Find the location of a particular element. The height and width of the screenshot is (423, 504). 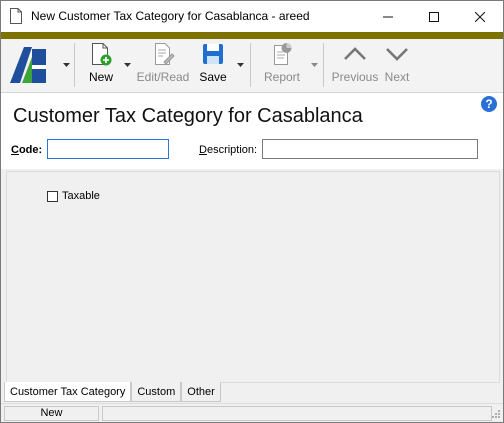

code-label-accesskey: C is located at coordinates (15, 150).